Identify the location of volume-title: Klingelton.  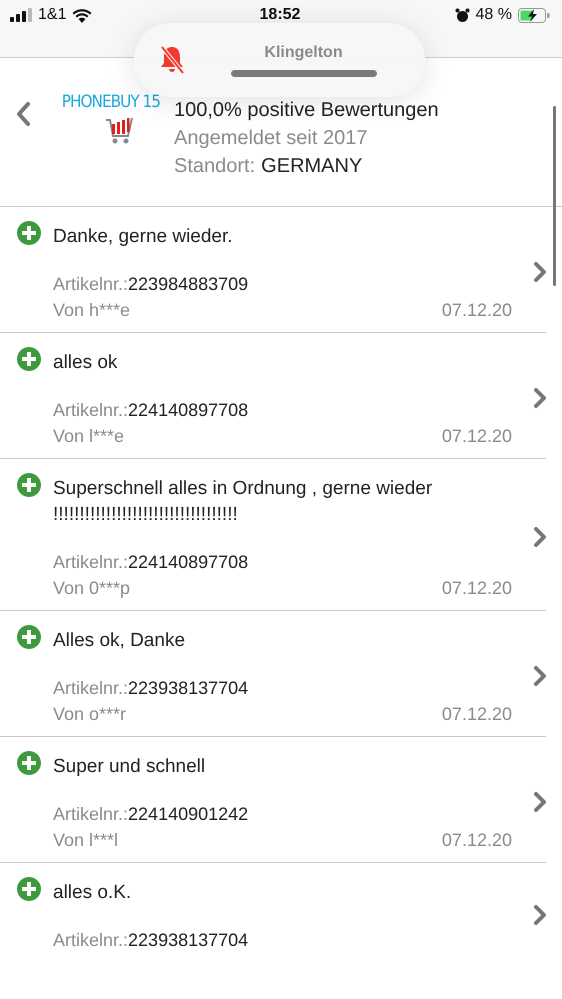
(303, 53).